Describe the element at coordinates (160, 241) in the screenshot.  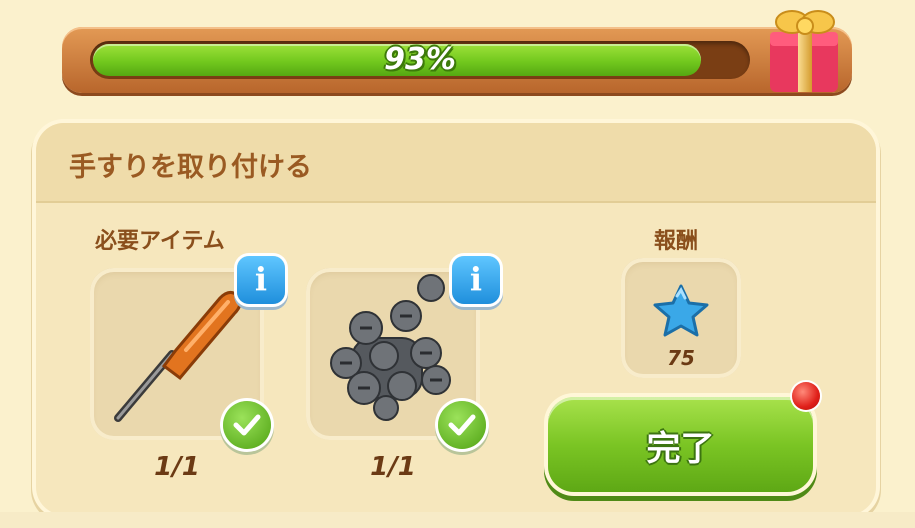
I see `required-items-label: 必要アイテム` at that location.